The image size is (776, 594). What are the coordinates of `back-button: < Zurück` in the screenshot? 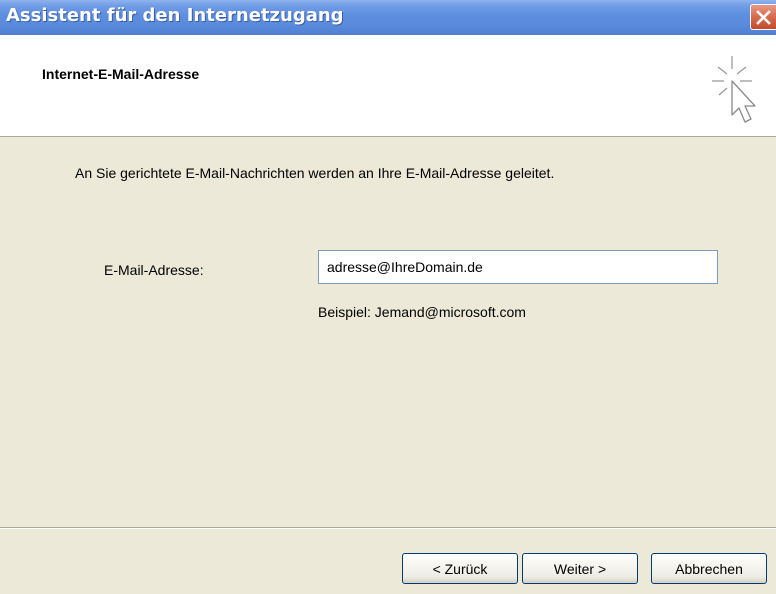 It's located at (460, 568).